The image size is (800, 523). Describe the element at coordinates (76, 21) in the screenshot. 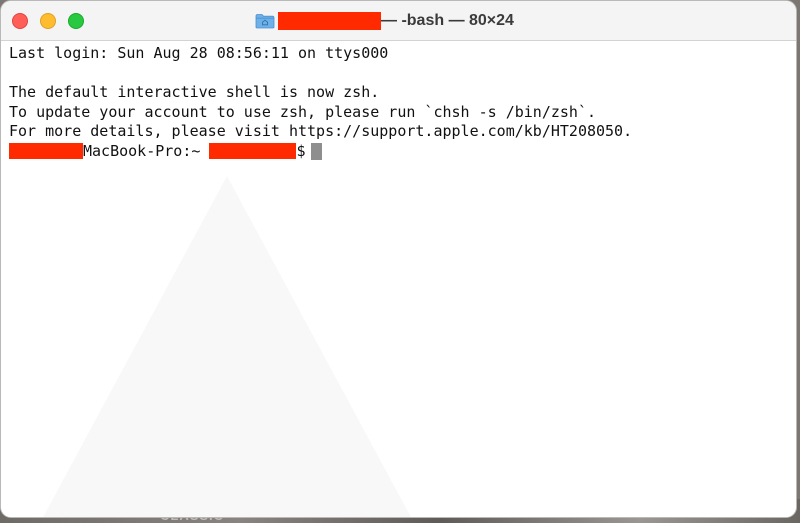

I see `zoom-button` at that location.